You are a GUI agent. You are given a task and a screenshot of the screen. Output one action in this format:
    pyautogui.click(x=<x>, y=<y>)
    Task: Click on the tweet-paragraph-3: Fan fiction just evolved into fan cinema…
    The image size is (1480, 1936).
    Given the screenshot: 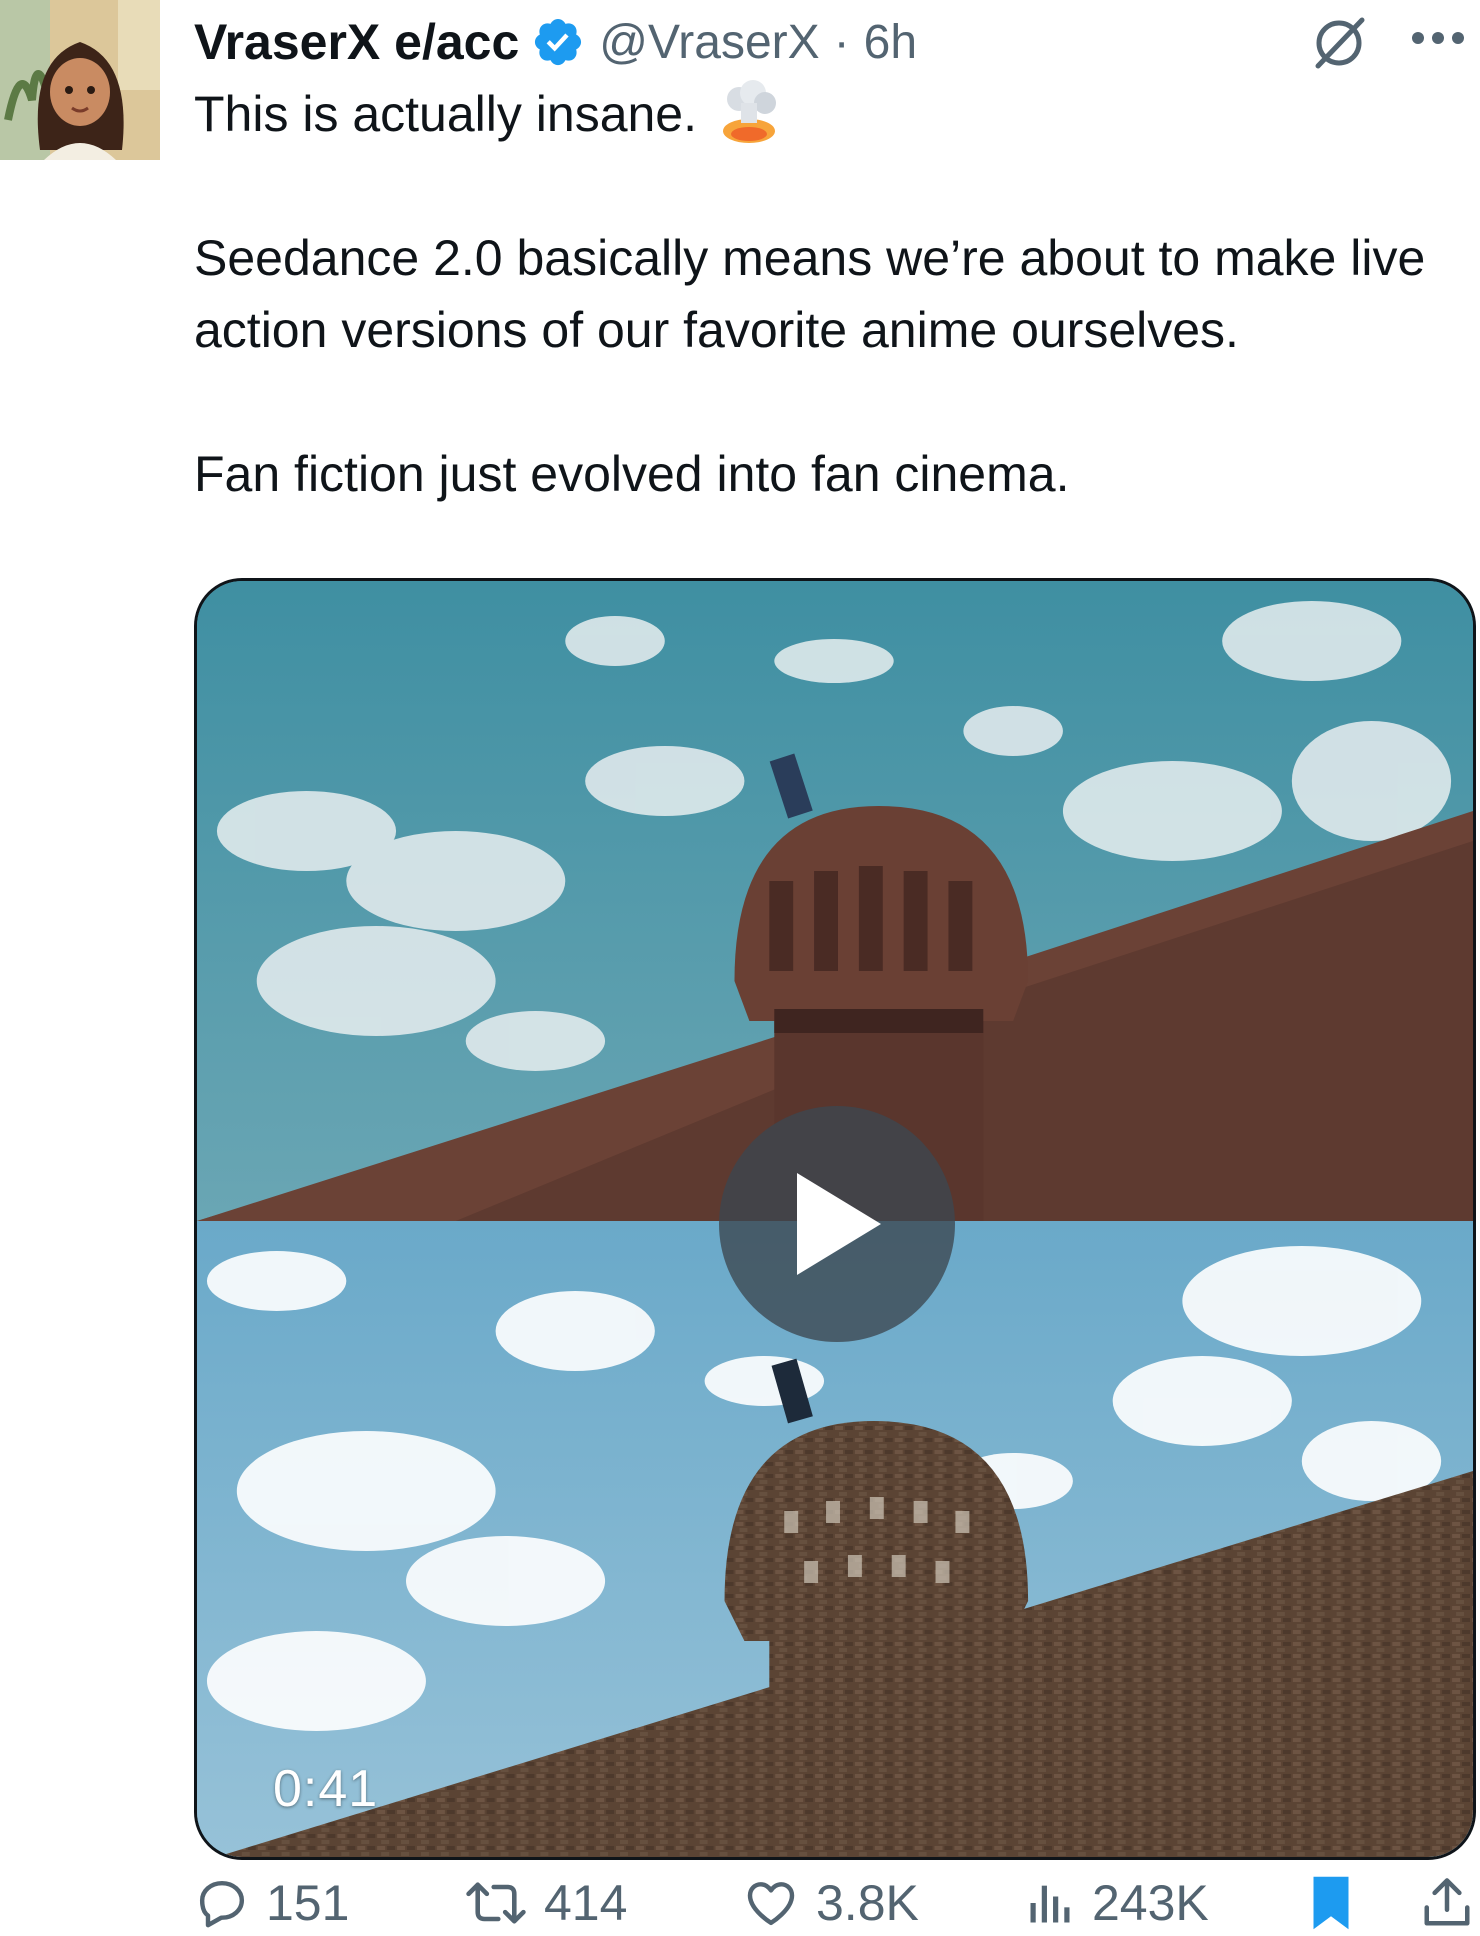 What is the action you would take?
    pyautogui.click(x=632, y=474)
    